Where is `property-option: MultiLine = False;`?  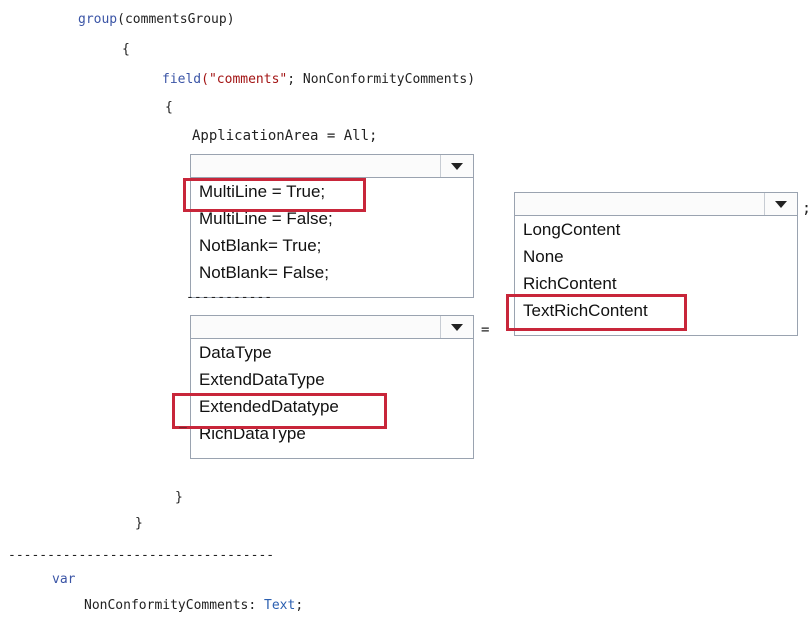
property-option: MultiLine = False; is located at coordinates (332, 218).